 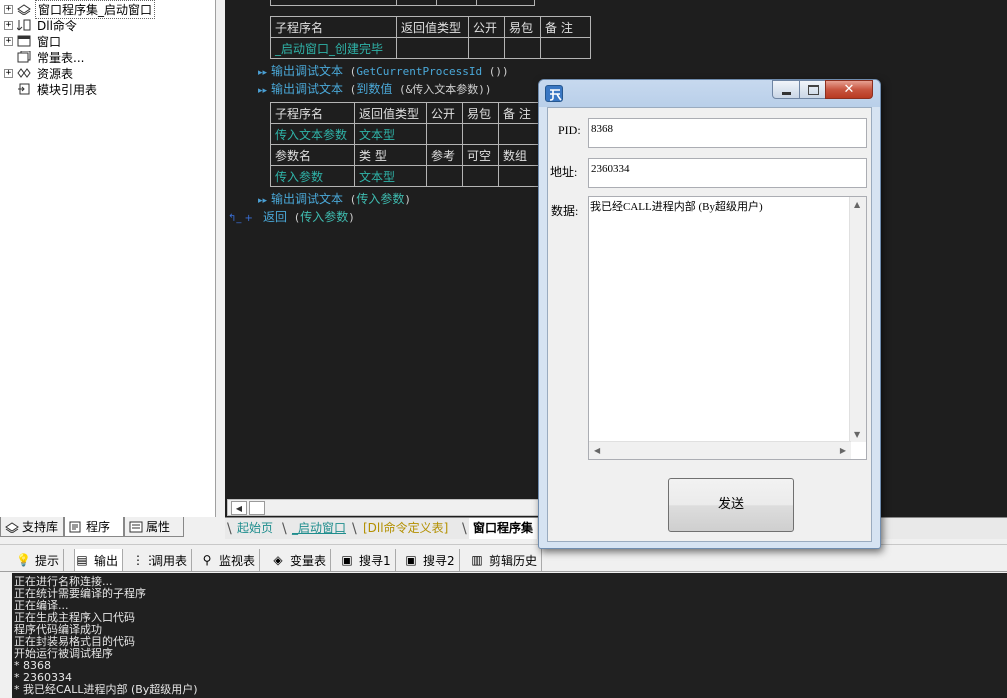 I want to click on close-button: ✕, so click(x=849, y=89).